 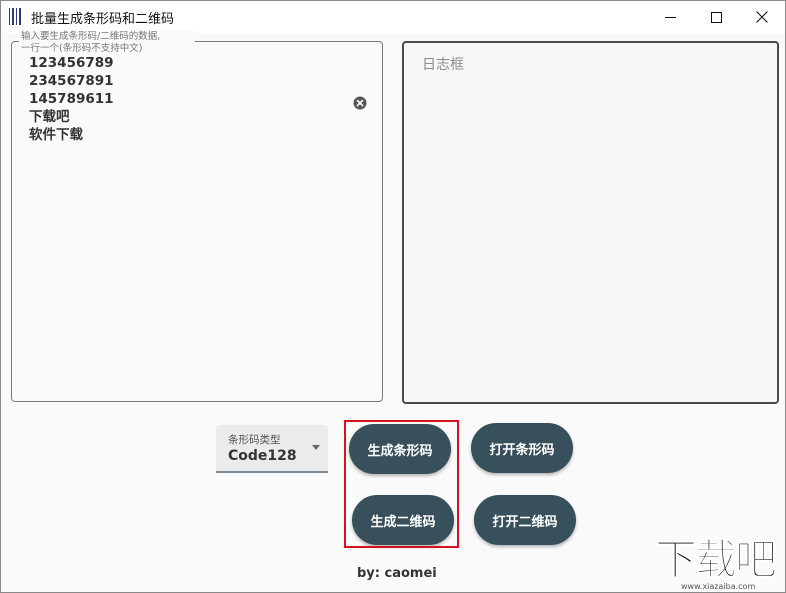 I want to click on close-icon, so click(x=762, y=17).